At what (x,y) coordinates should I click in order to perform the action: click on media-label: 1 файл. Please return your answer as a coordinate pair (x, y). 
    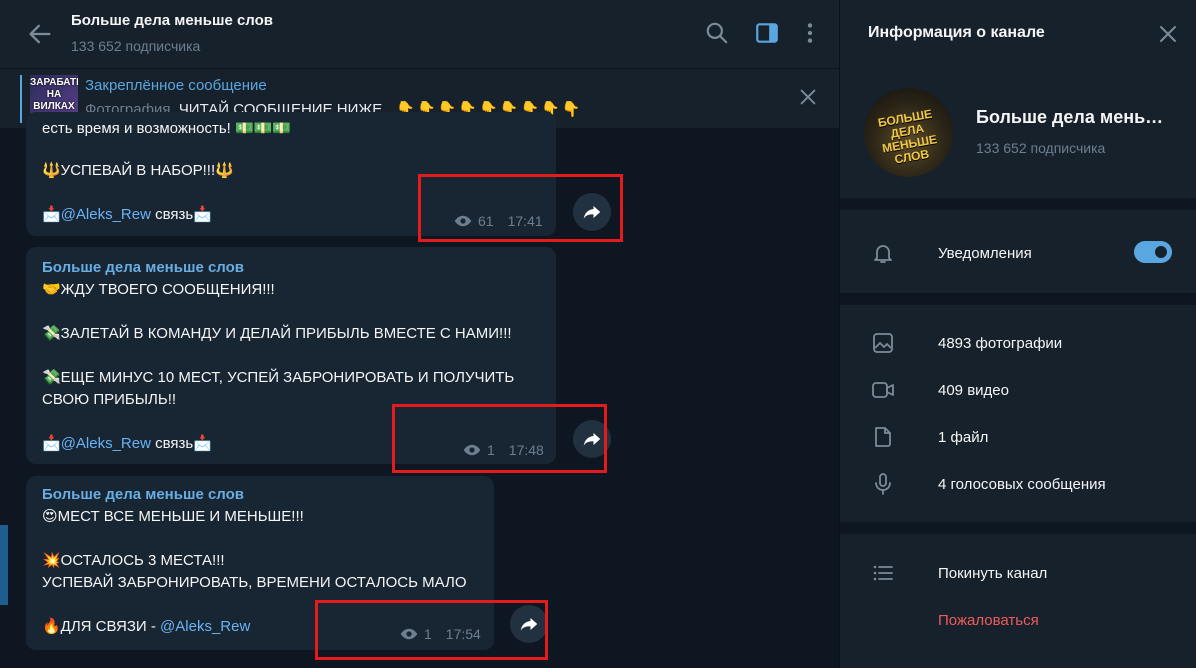
    Looking at the image, I should click on (963, 437).